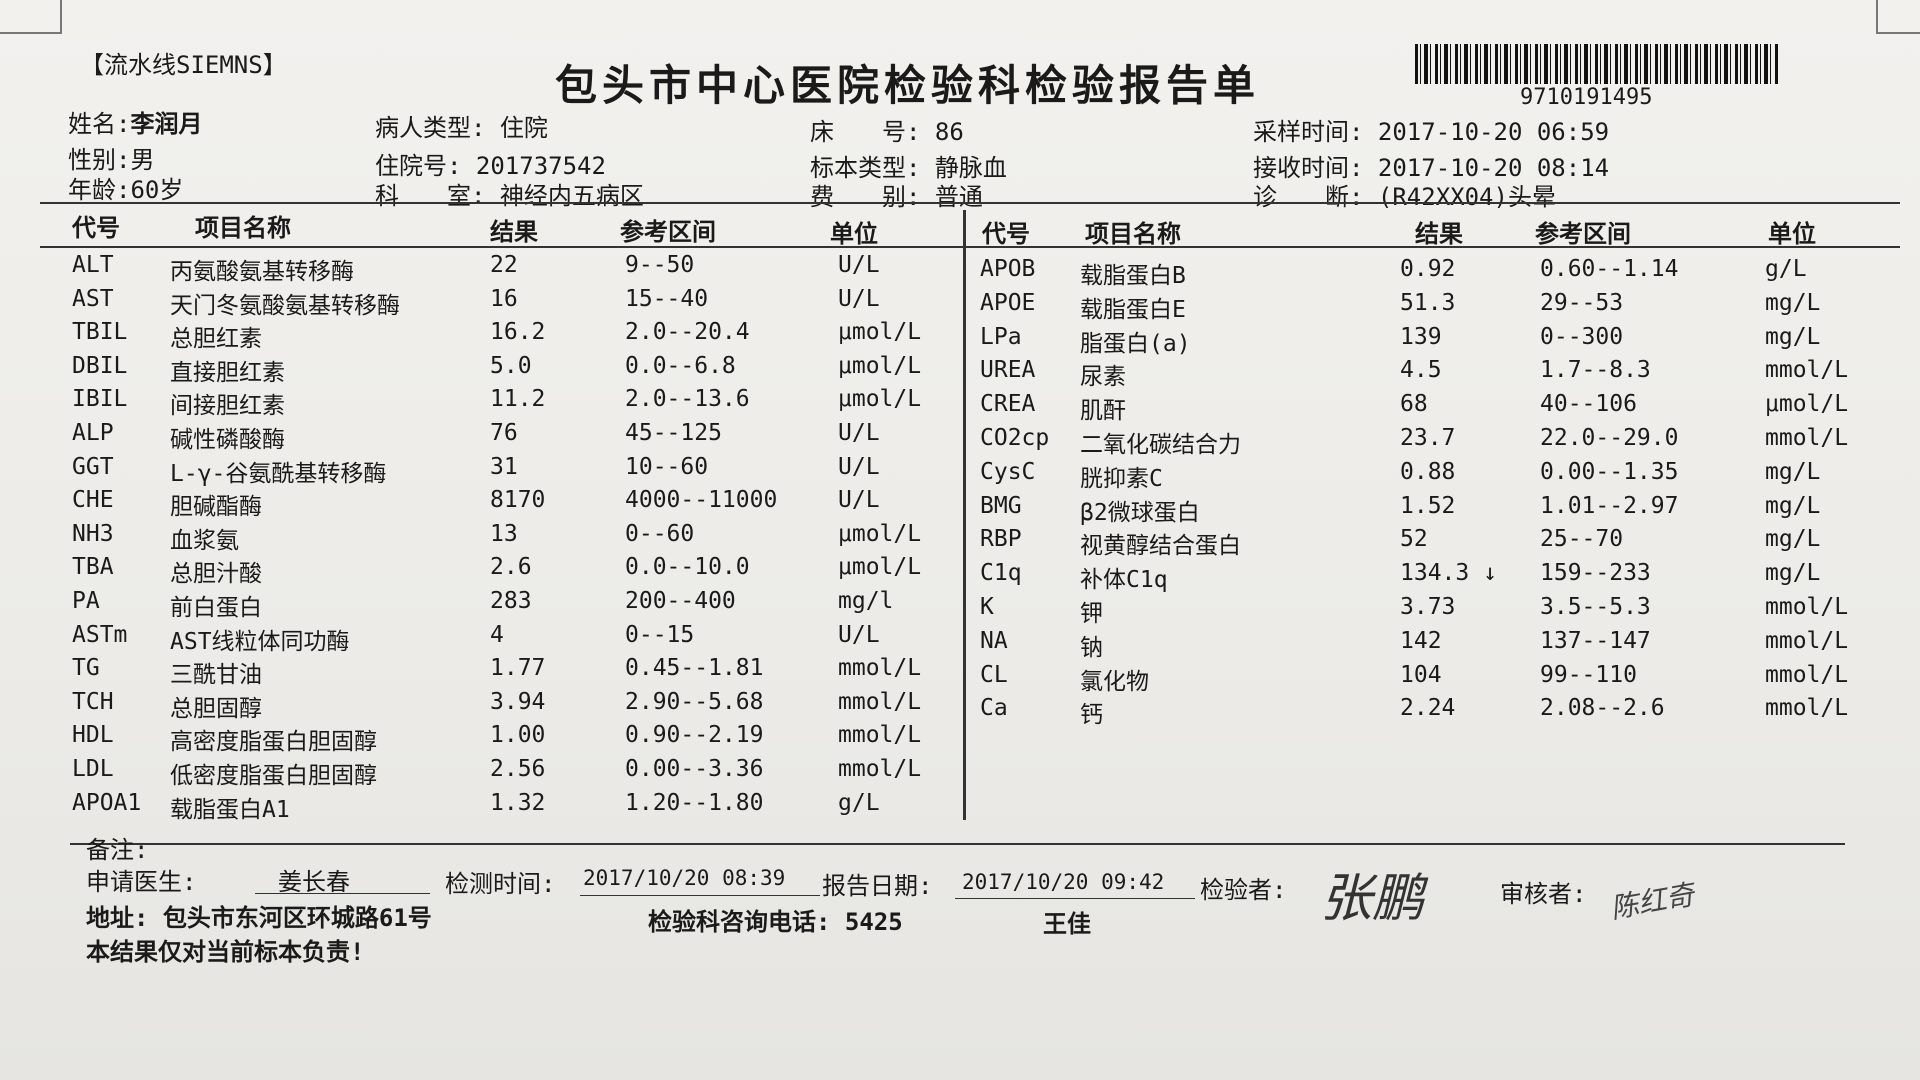  What do you see at coordinates (1135, 343) in the screenshot?
I see `cell-name: 脂蛋白(a)` at bounding box center [1135, 343].